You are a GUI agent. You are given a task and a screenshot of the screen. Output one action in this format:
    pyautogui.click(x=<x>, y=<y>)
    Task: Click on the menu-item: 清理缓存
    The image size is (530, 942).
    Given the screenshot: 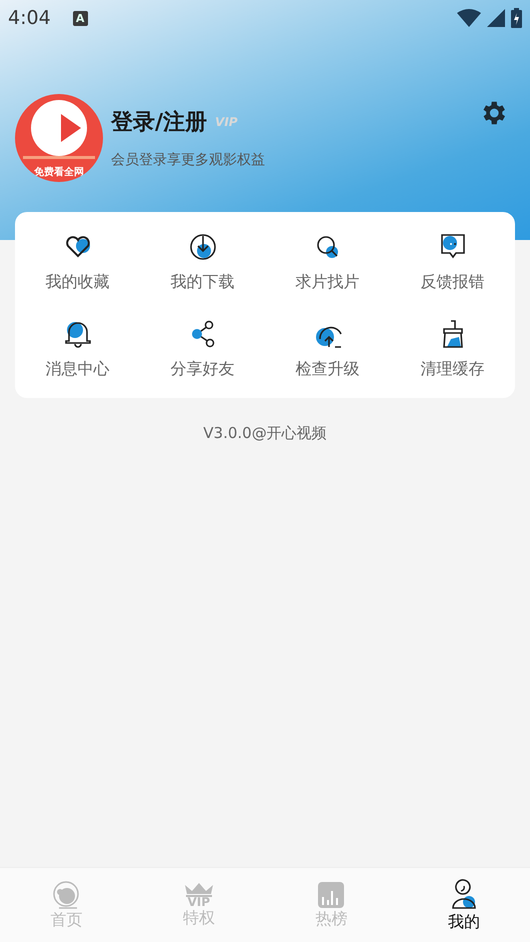 What is the action you would take?
    pyautogui.click(x=452, y=349)
    